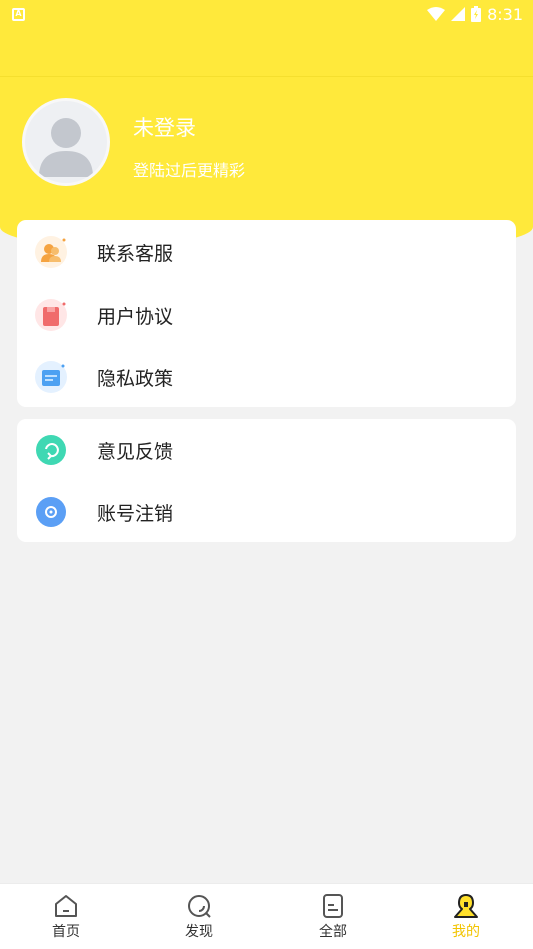  I want to click on bottom-tab-bar: 首页 发现 全部 我的, so click(266, 916).